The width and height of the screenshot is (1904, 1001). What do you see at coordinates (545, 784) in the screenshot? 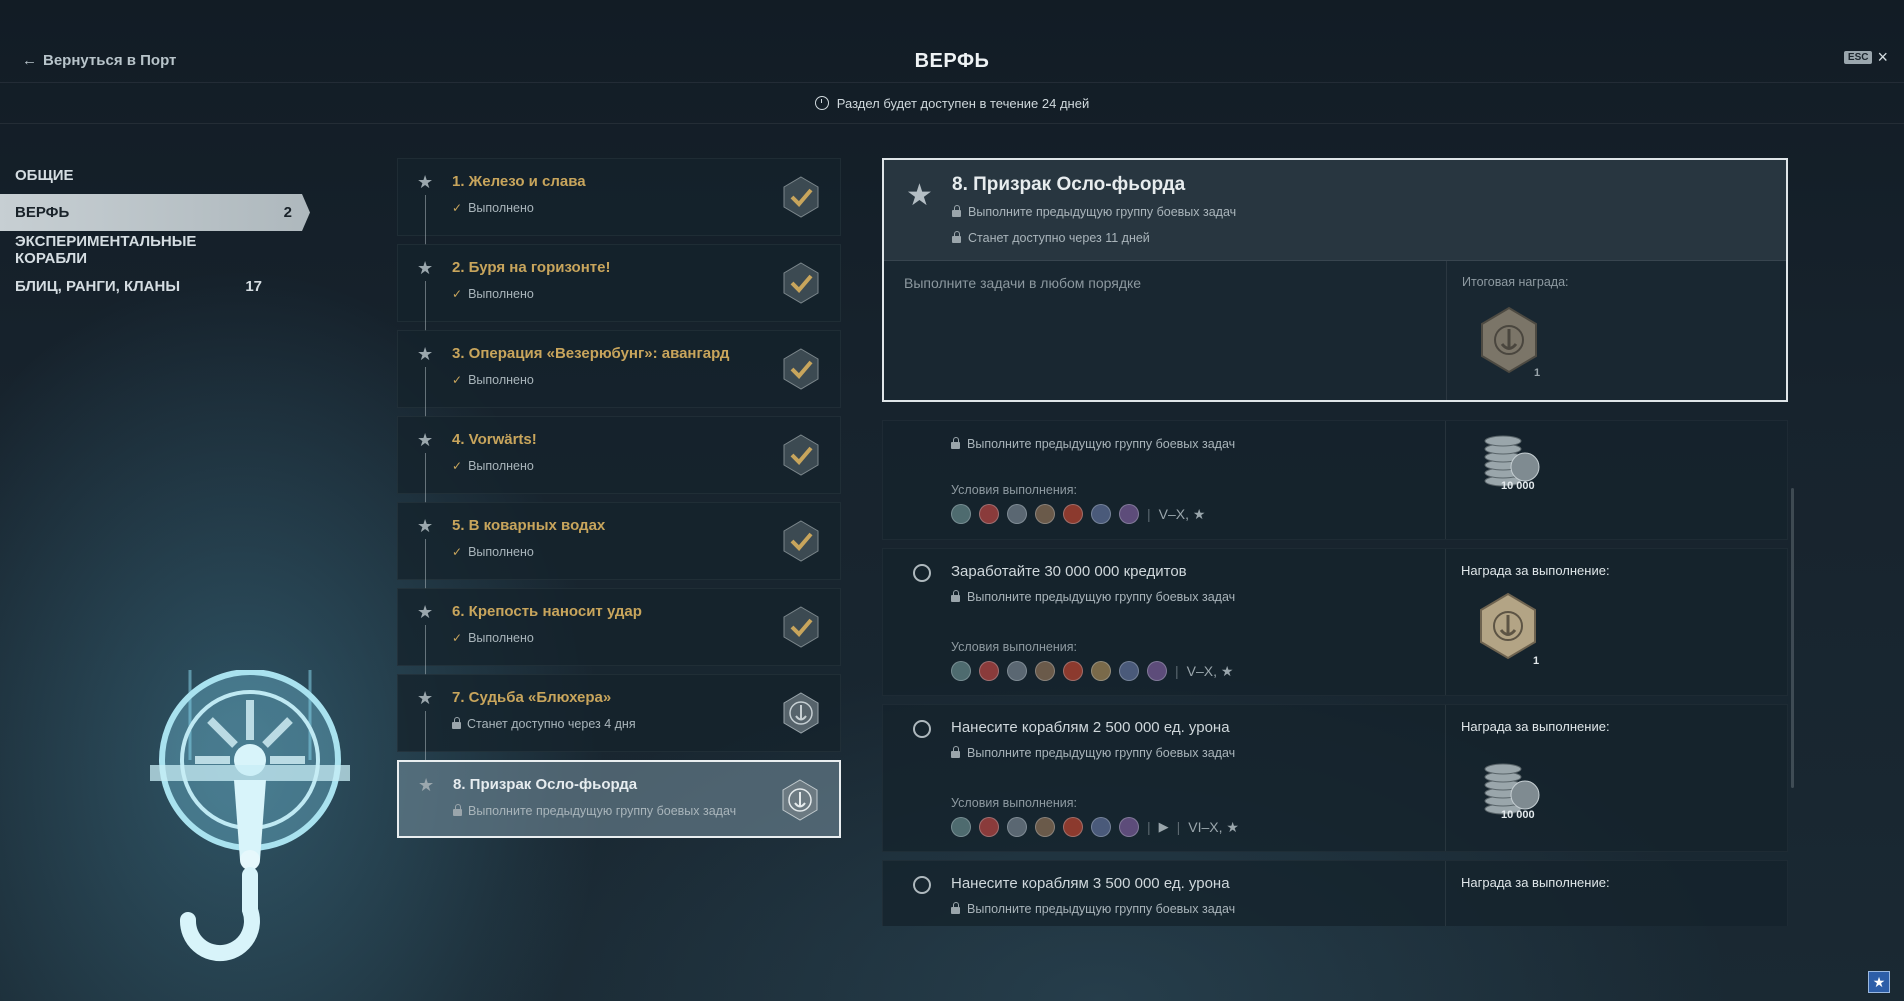
I see `task-title: 8. Призрак Осло-фьорда` at bounding box center [545, 784].